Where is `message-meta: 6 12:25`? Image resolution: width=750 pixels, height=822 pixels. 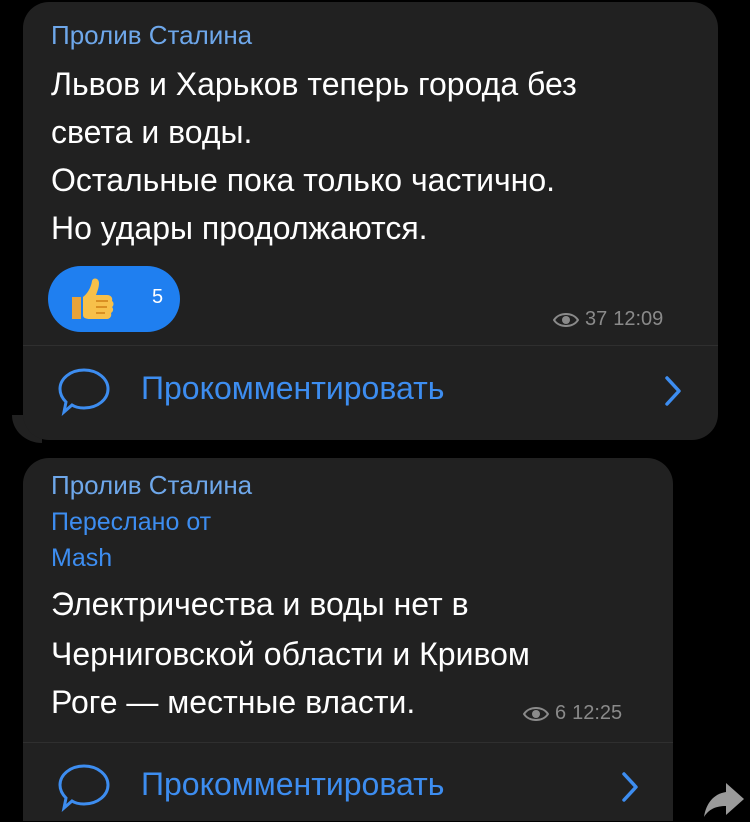
message-meta: 6 12:25 is located at coordinates (572, 713).